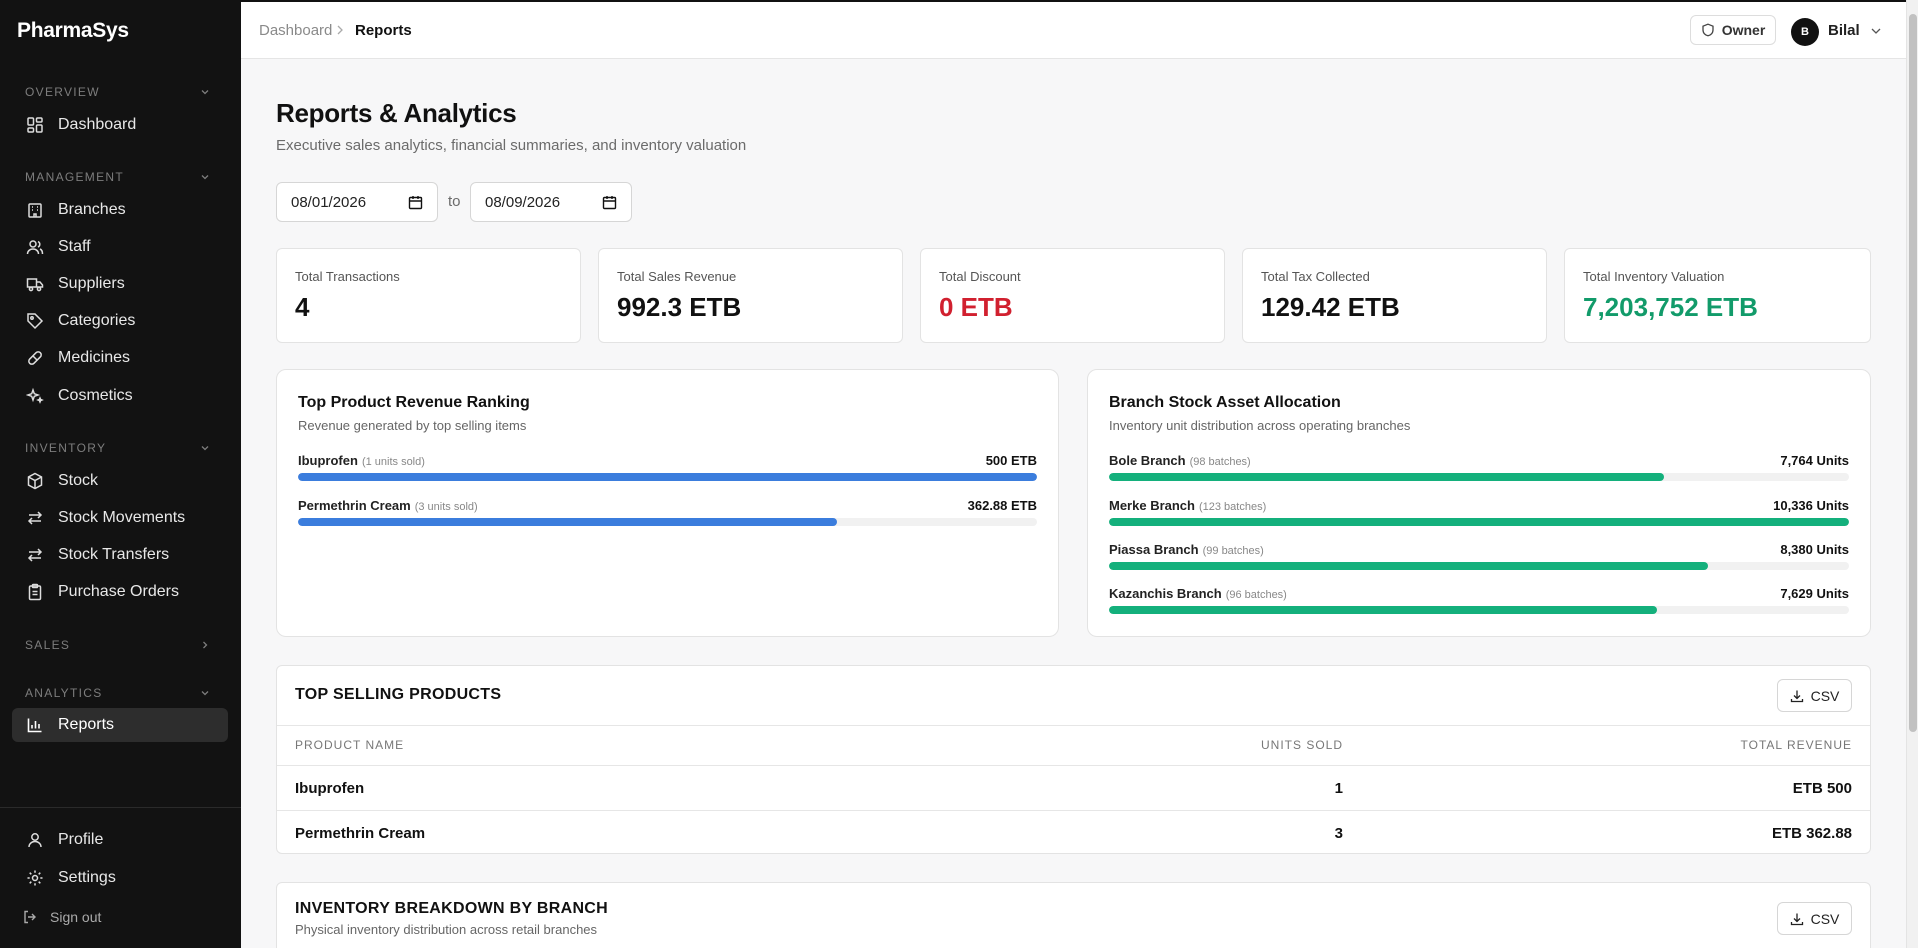 Image resolution: width=1918 pixels, height=948 pixels. What do you see at coordinates (35, 210) in the screenshot?
I see `building-icon` at bounding box center [35, 210].